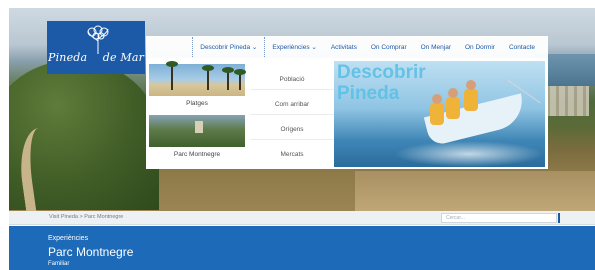  I want to click on page-subtitle: Familiar, so click(59, 264).